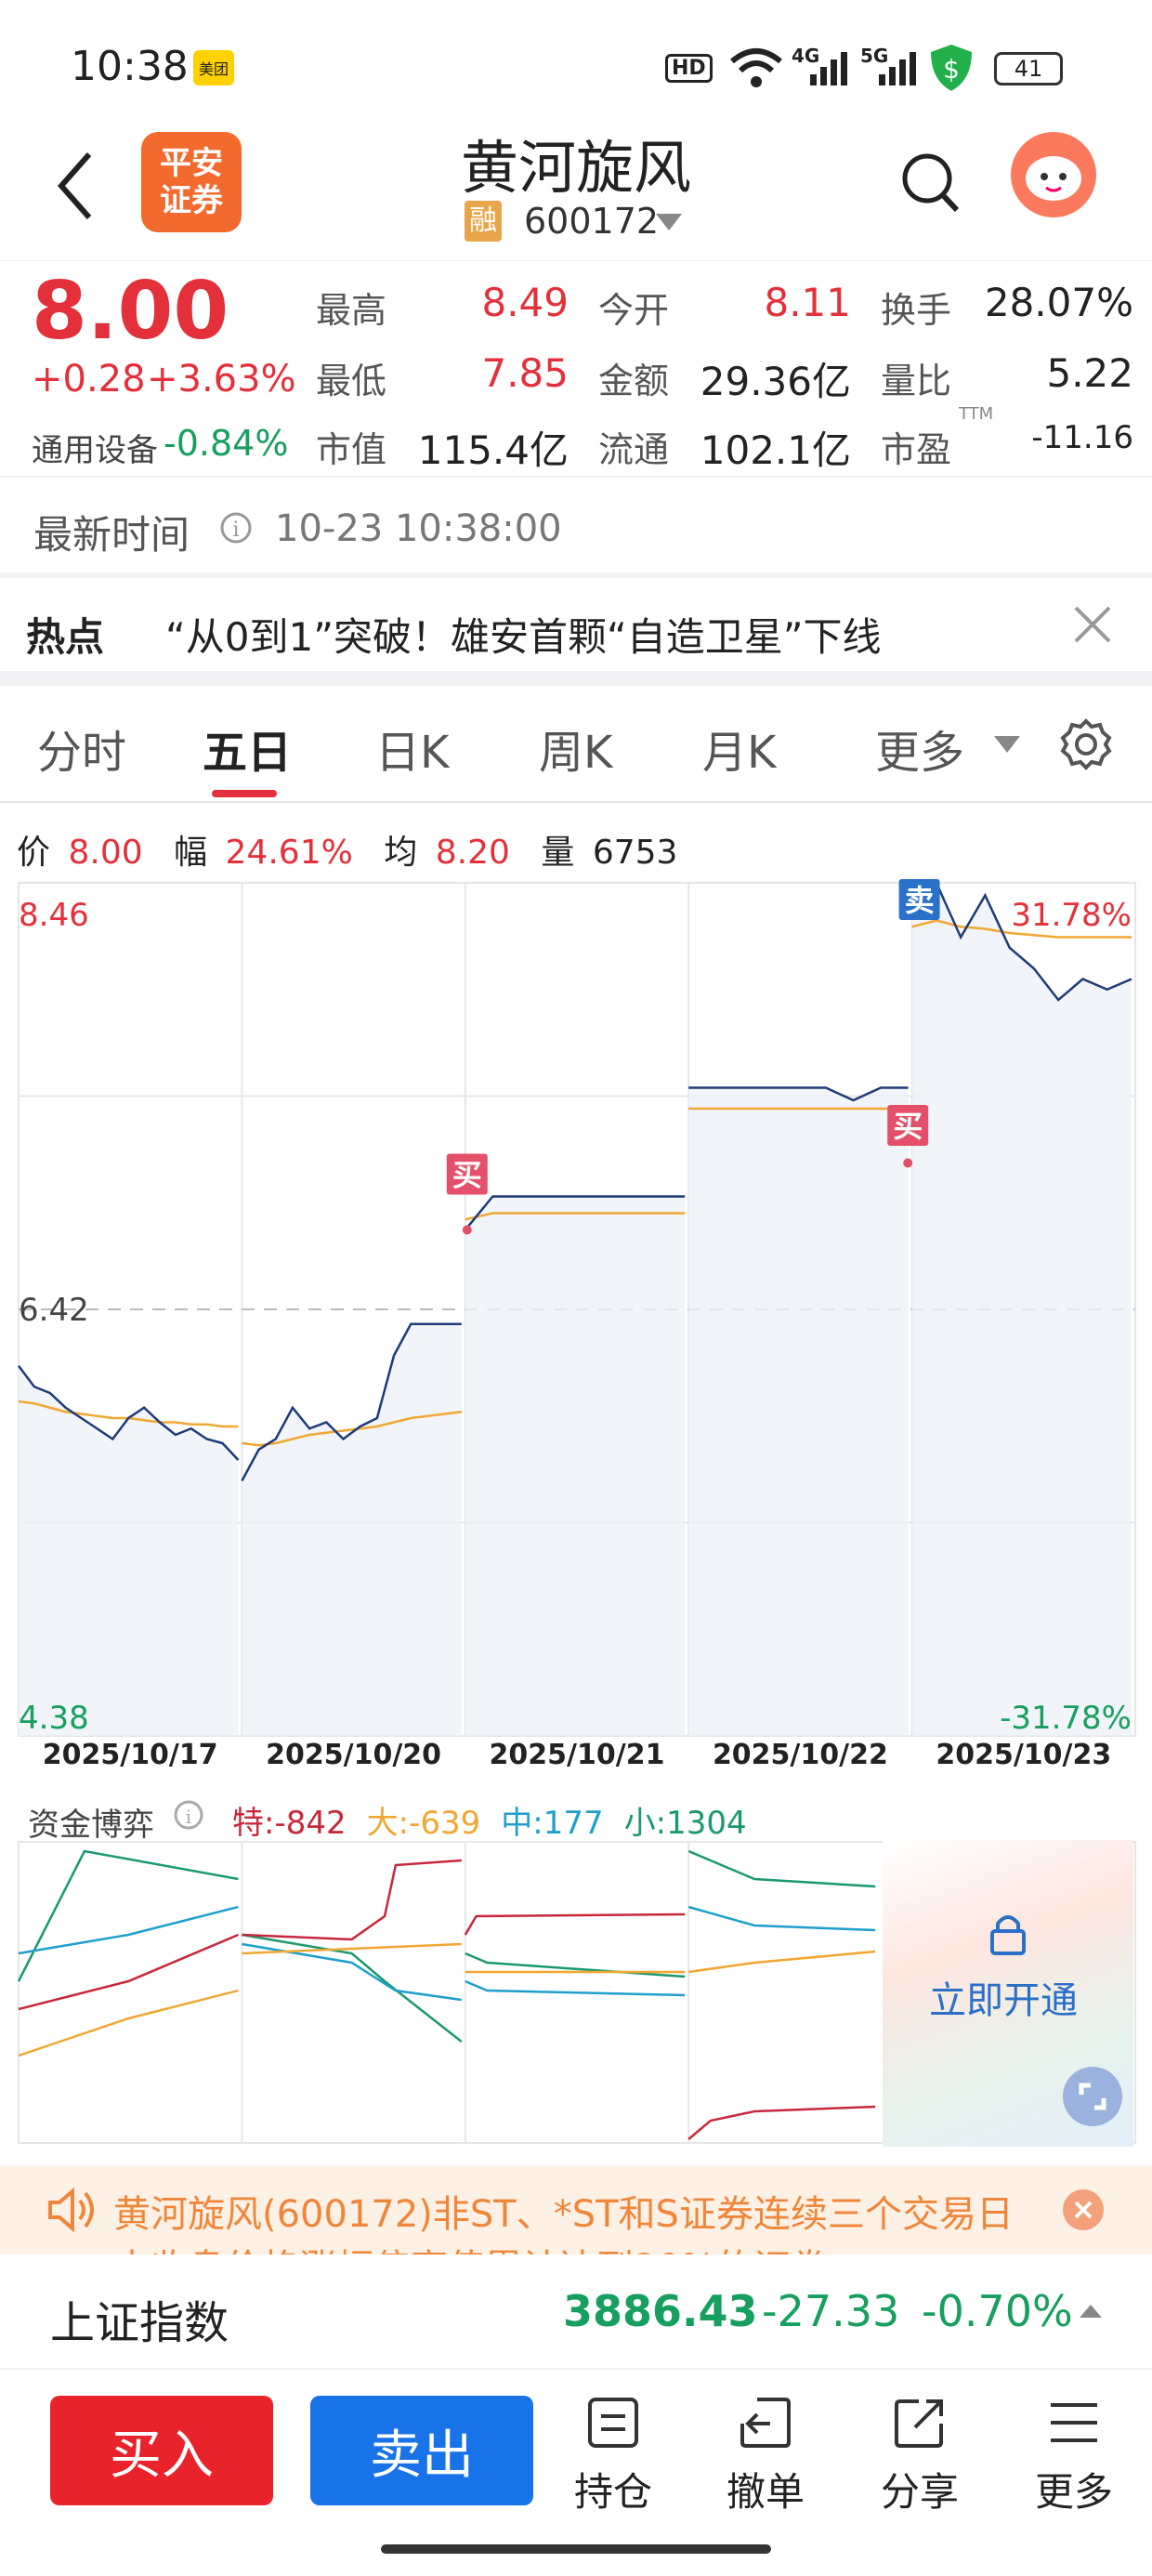 The height and width of the screenshot is (2576, 1152). Describe the element at coordinates (467, 1175) in the screenshot. I see `buy-marker-label: 买` at that location.